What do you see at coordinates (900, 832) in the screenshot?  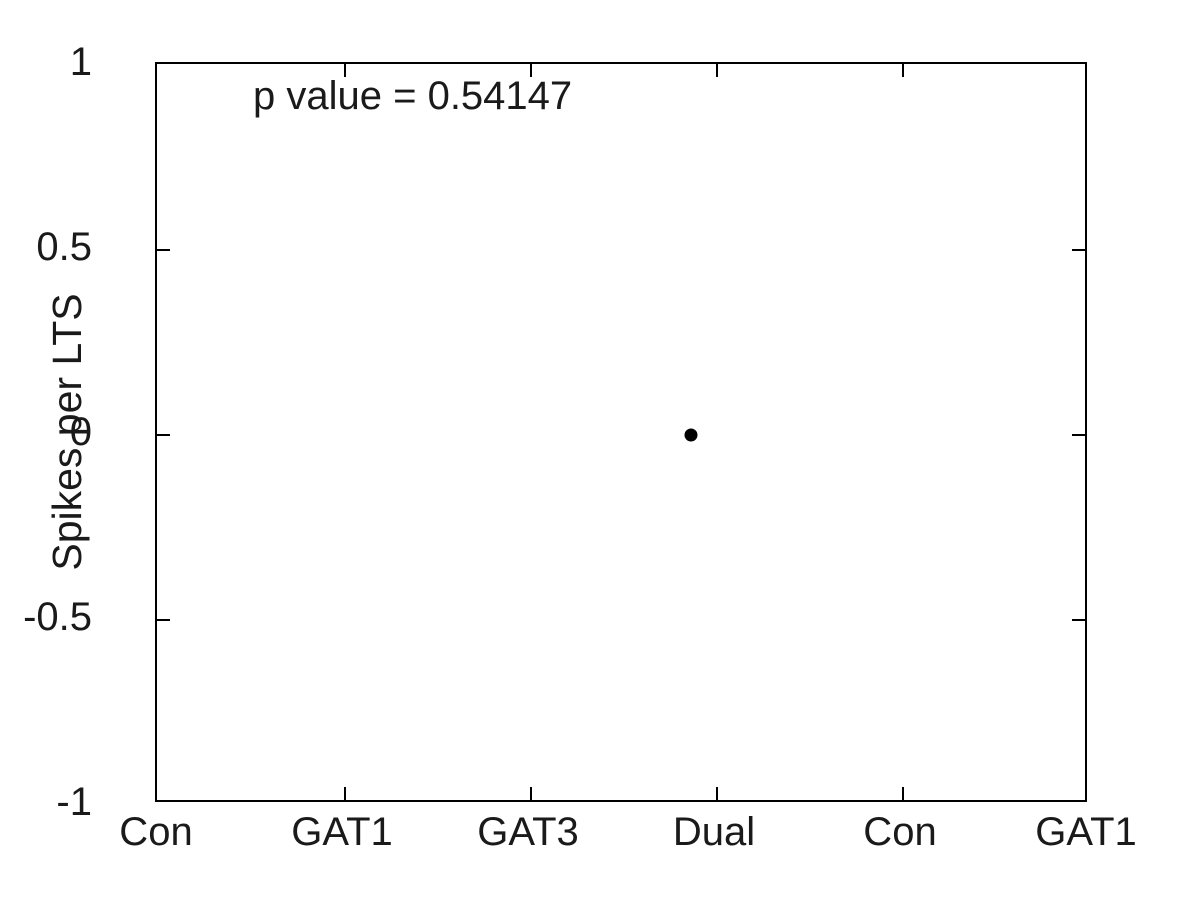 I see `x-tick-label-con-2: Con` at bounding box center [900, 832].